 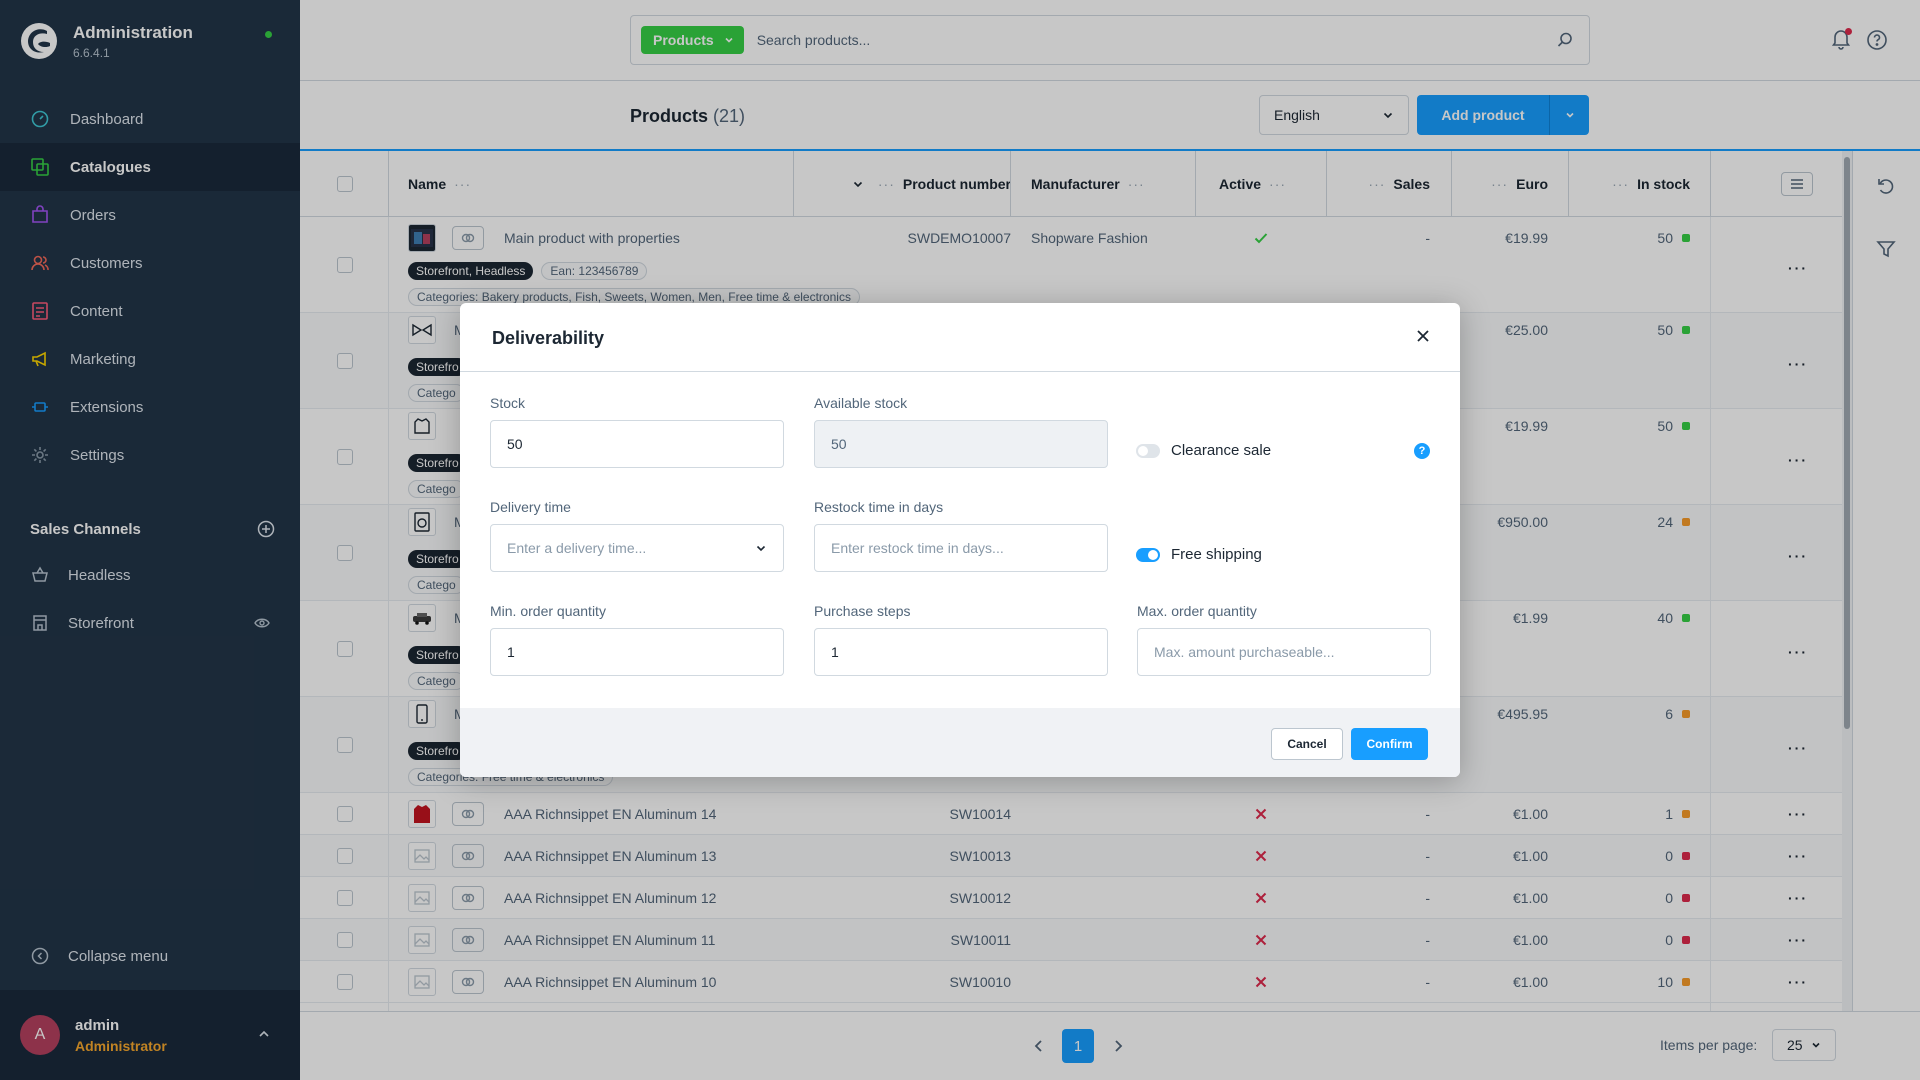 I want to click on stock-label: Stock, so click(x=508, y=403).